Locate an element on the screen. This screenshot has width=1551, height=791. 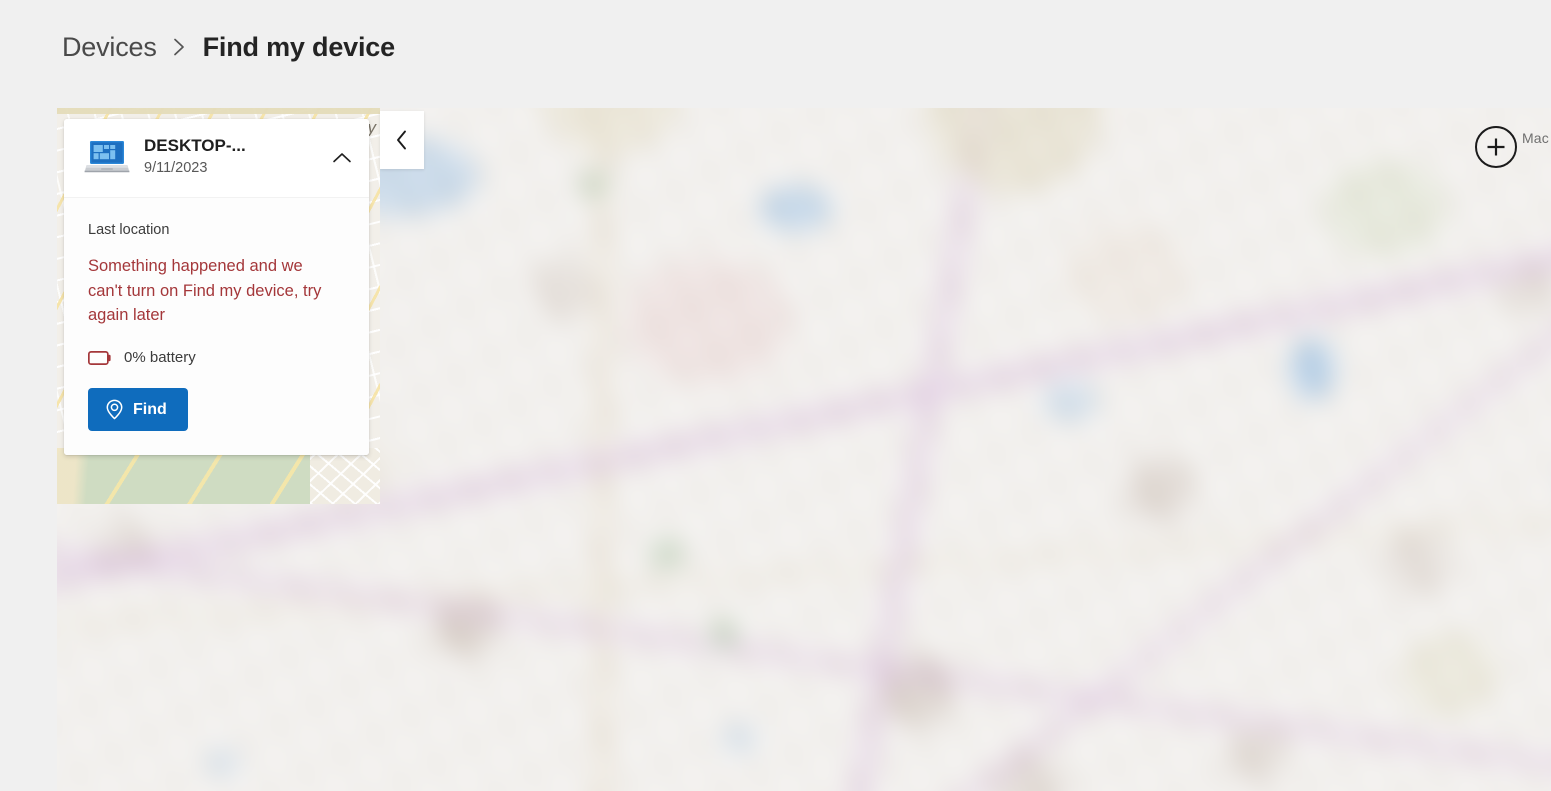
device-card-header: DESKTOP-... 9/11/2023 is located at coordinates (216, 158).